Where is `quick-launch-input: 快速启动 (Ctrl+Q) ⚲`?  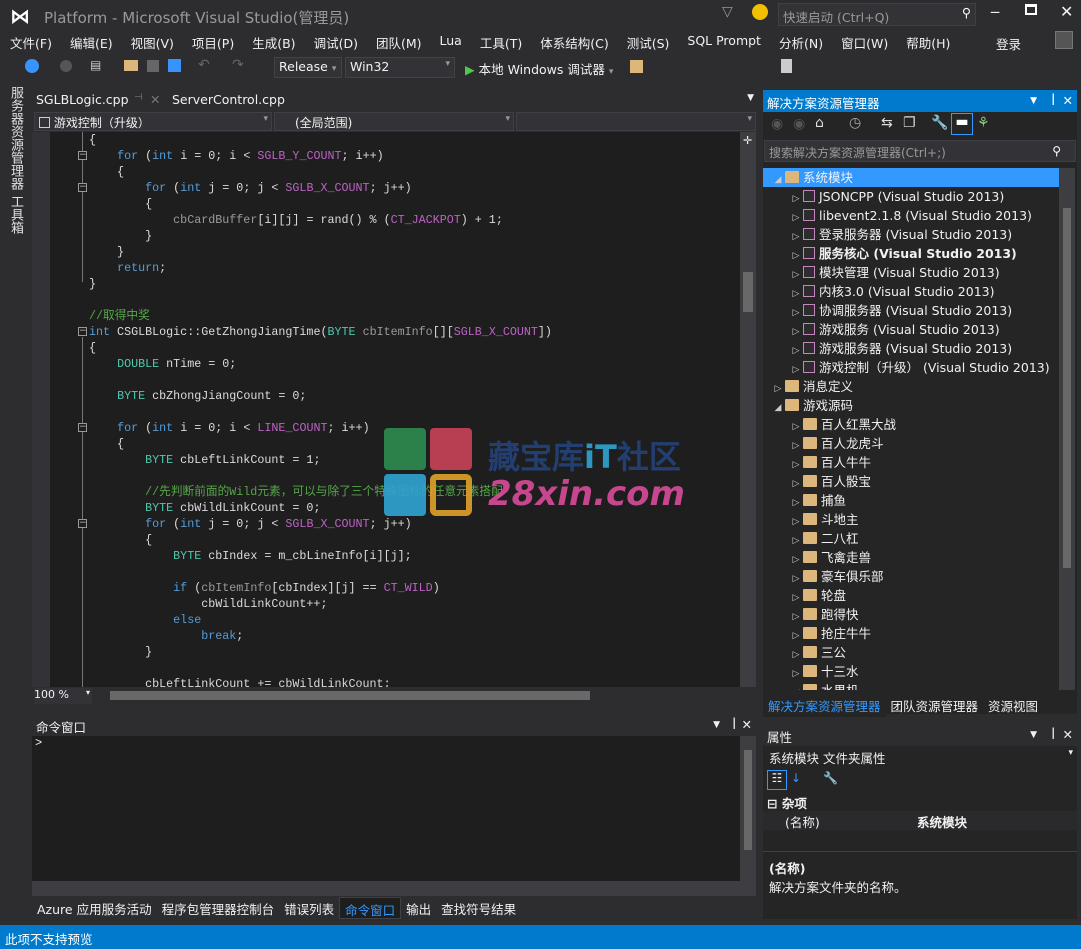 quick-launch-input: 快速启动 (Ctrl+Q) ⚲ is located at coordinates (877, 14).